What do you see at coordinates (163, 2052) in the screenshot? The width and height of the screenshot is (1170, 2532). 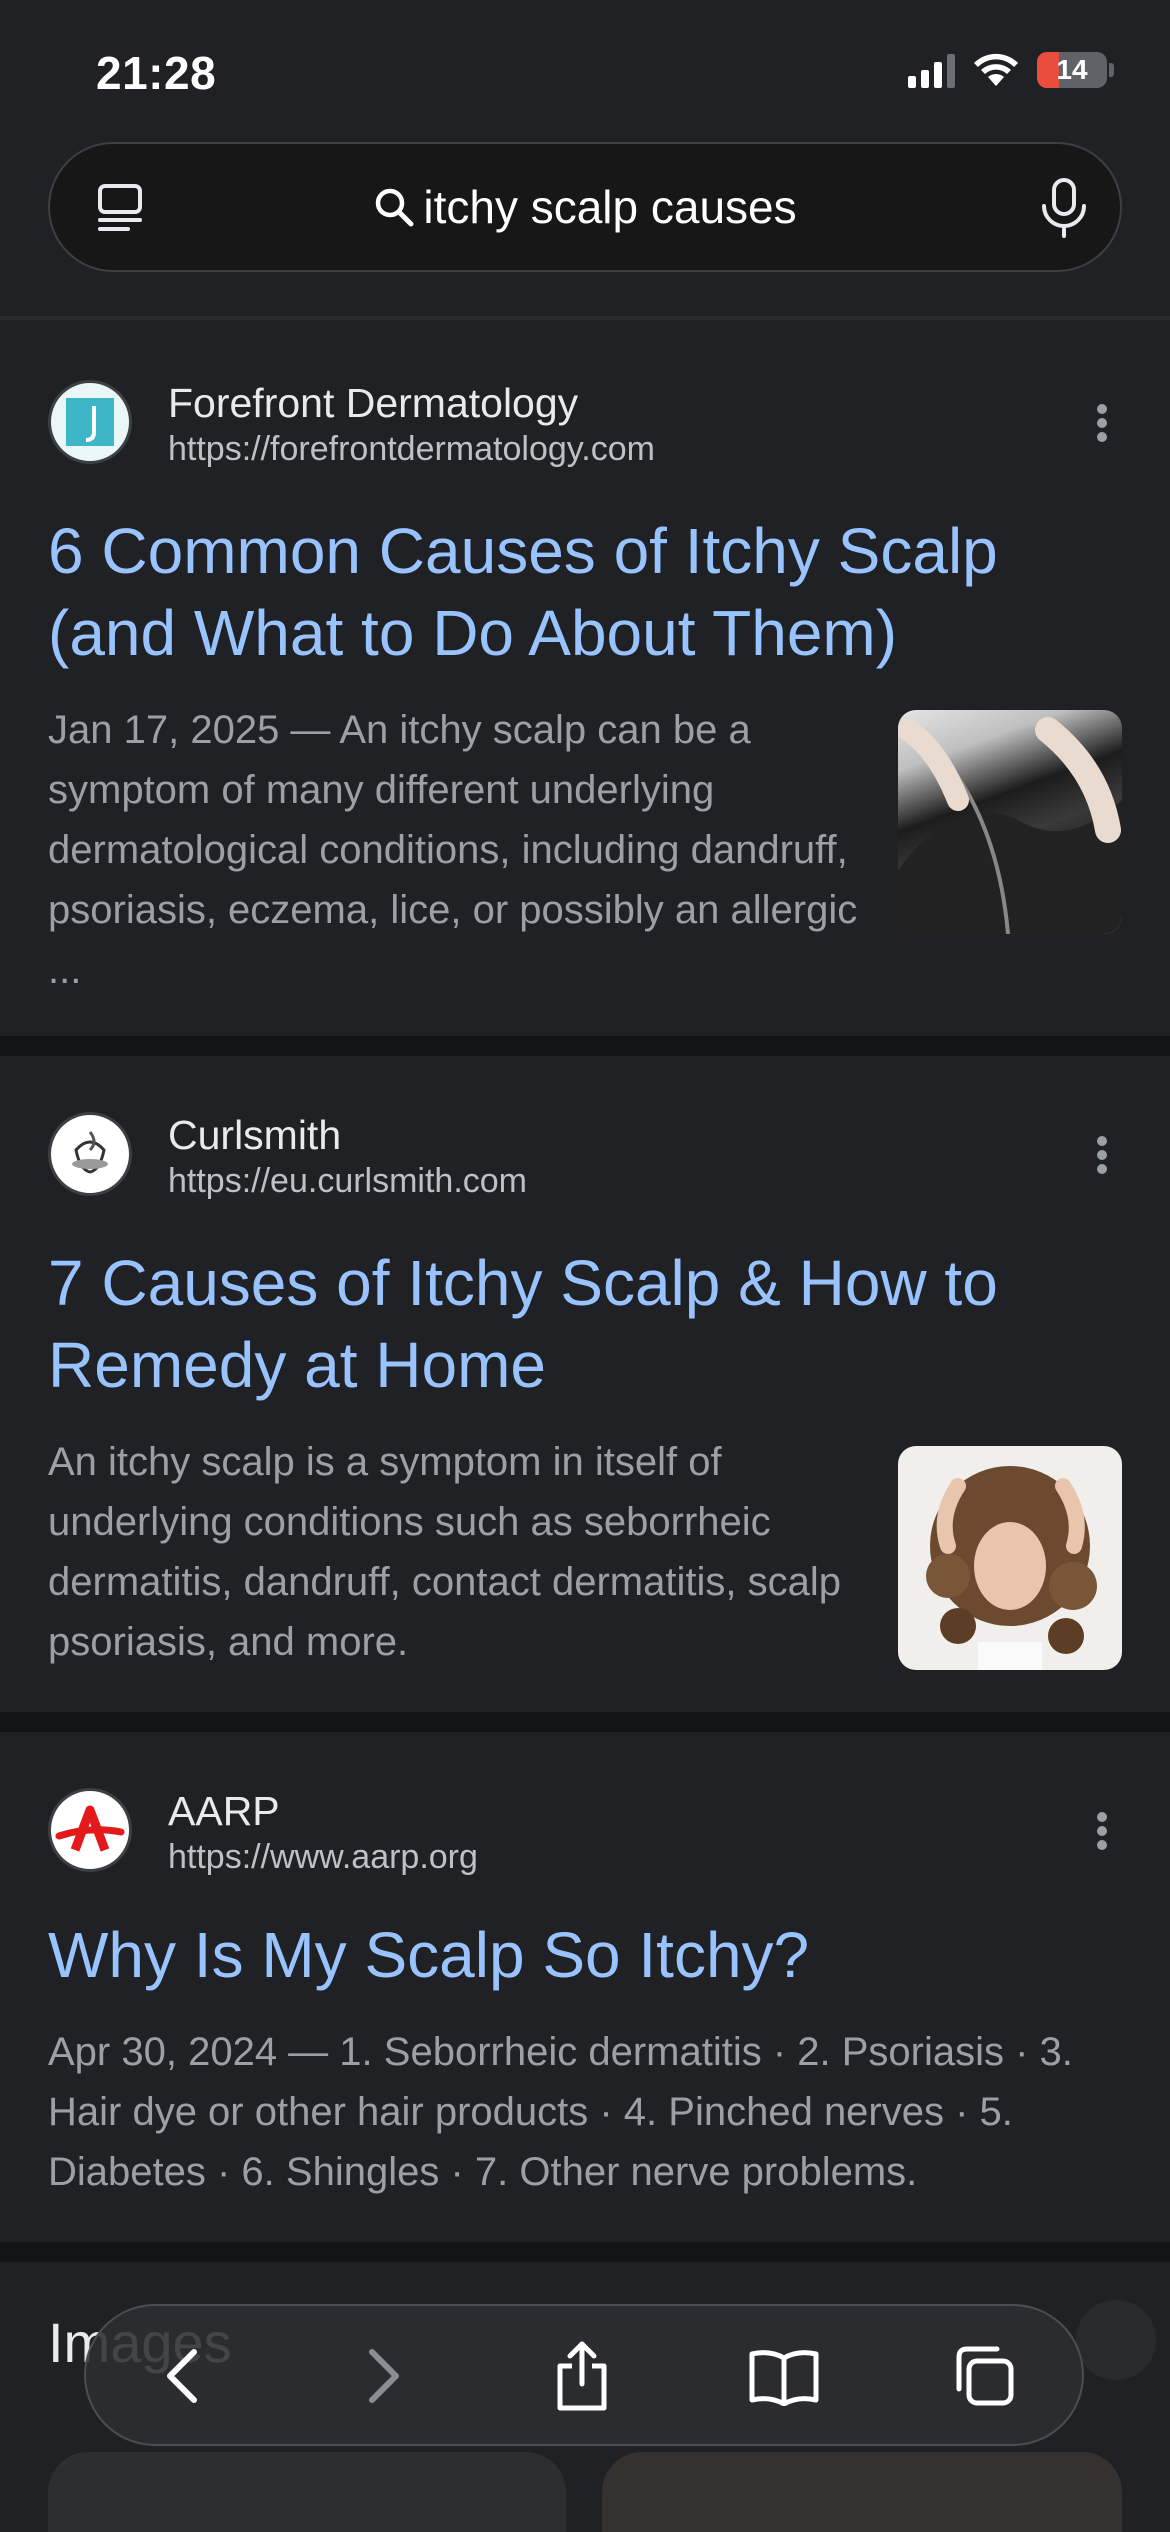 I see `result-date: Apr 30, 2024` at bounding box center [163, 2052].